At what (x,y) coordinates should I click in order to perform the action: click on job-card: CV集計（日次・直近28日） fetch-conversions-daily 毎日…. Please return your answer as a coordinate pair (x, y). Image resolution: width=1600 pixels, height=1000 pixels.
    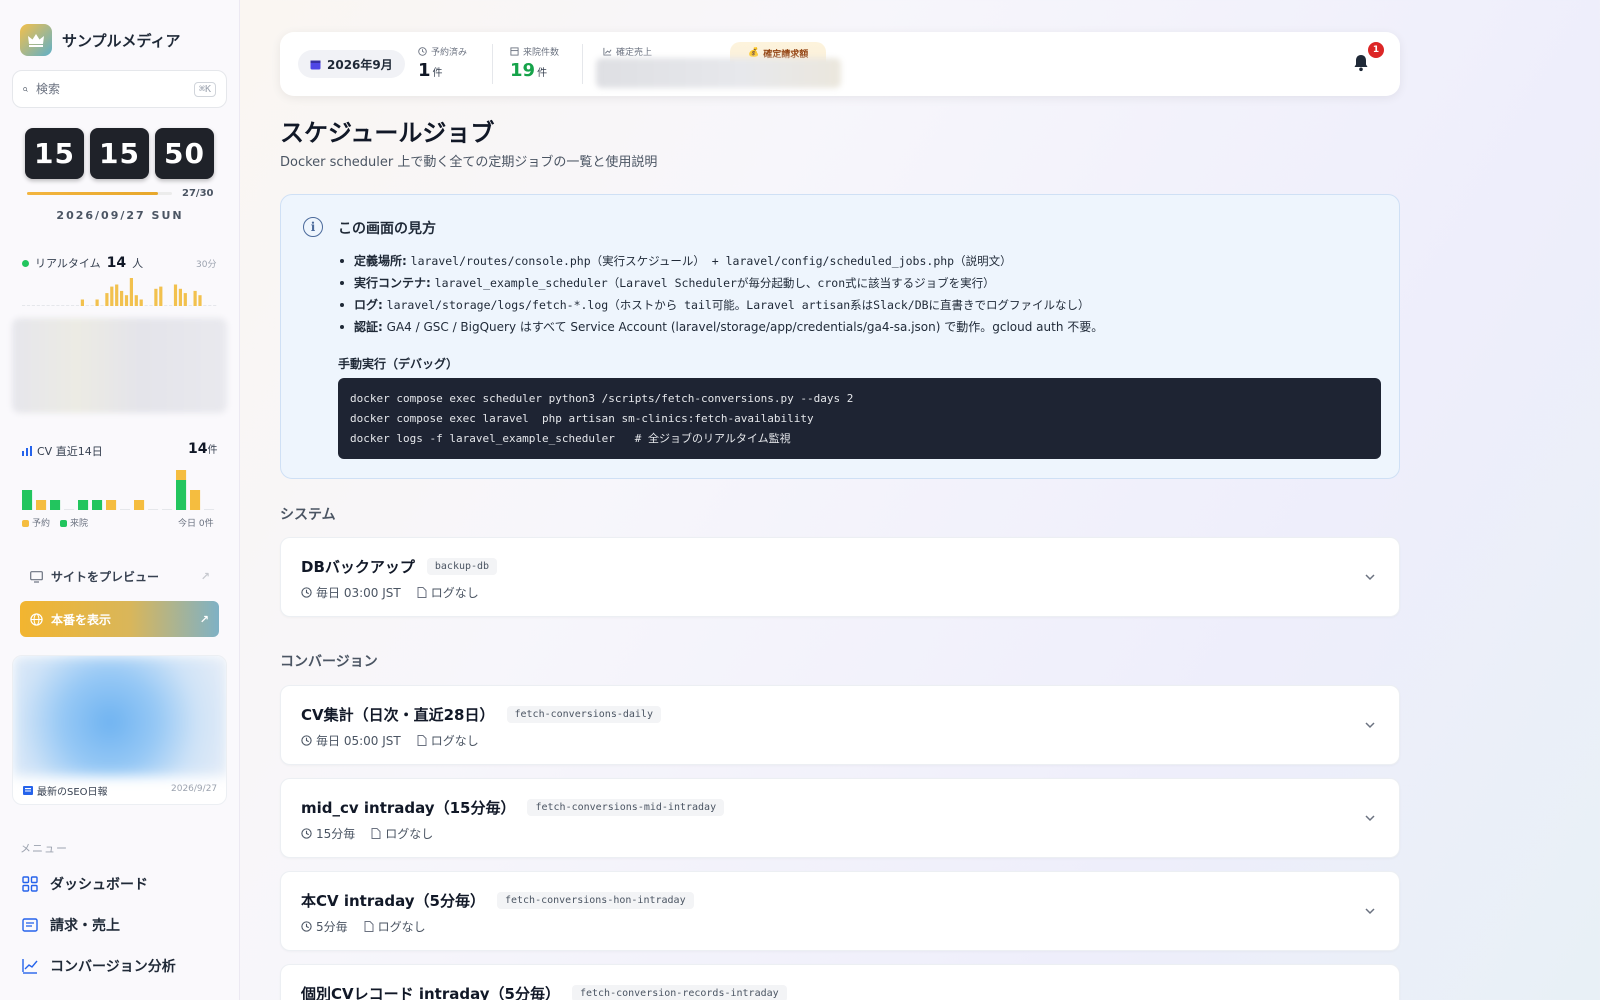
    Looking at the image, I should click on (840, 725).